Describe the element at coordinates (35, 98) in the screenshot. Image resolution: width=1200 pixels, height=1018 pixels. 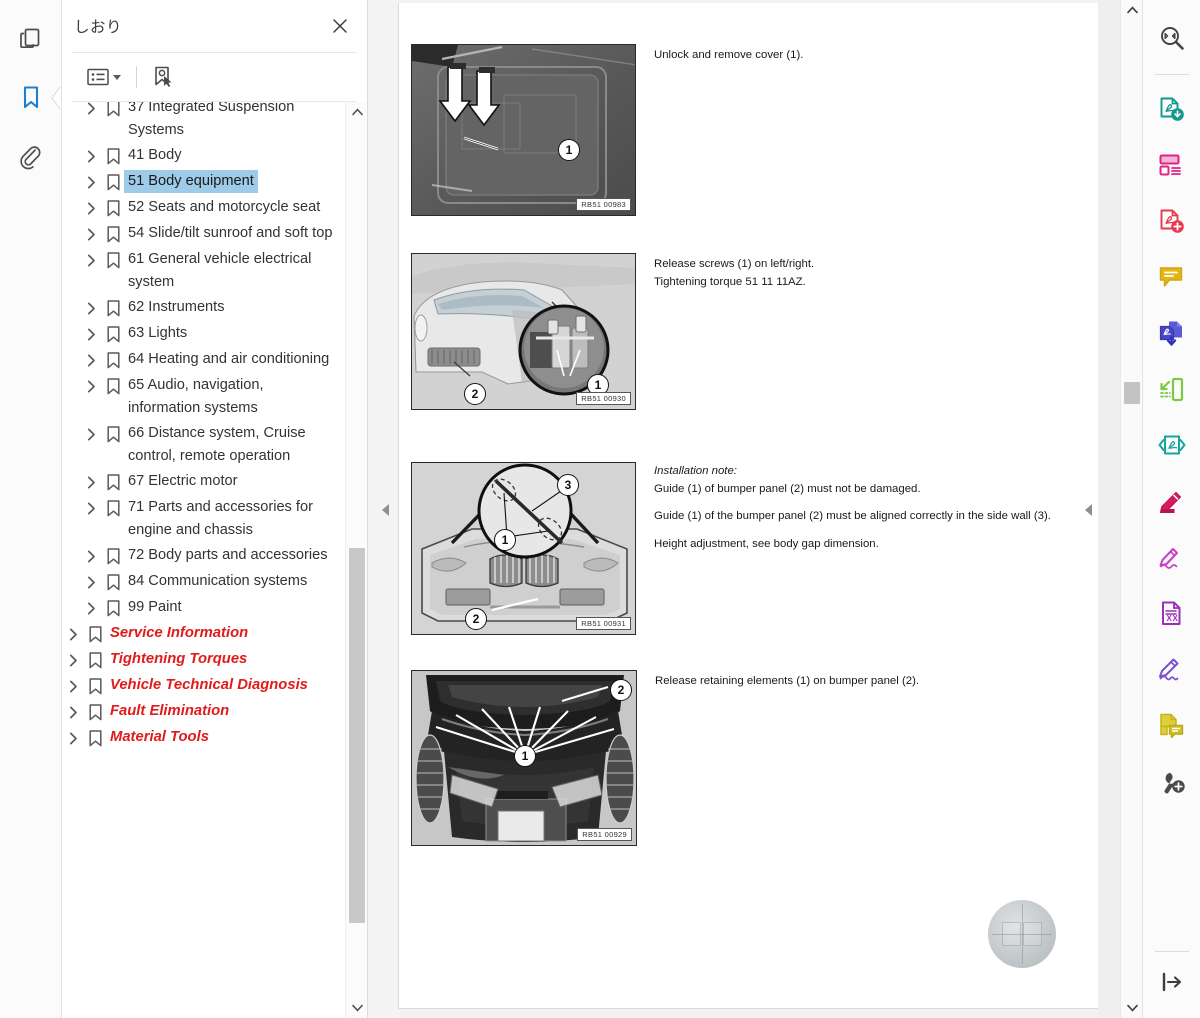
I see `bookmarks-icon` at that location.